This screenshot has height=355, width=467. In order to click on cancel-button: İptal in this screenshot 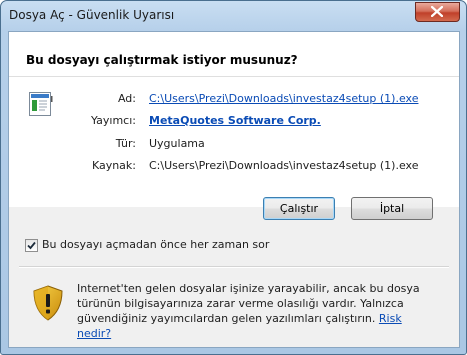, I will do `click(392, 208)`.